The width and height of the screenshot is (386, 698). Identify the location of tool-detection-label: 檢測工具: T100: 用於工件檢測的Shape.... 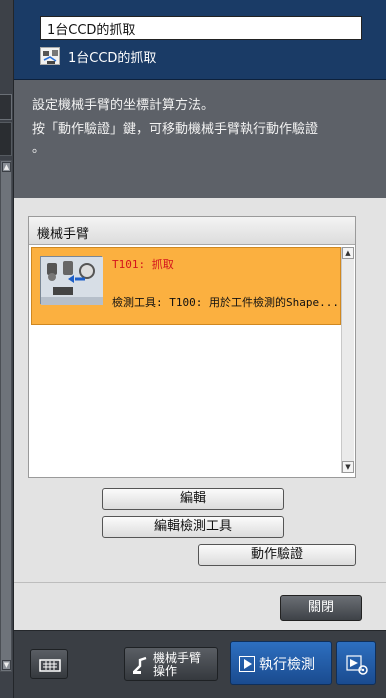
(225, 302).